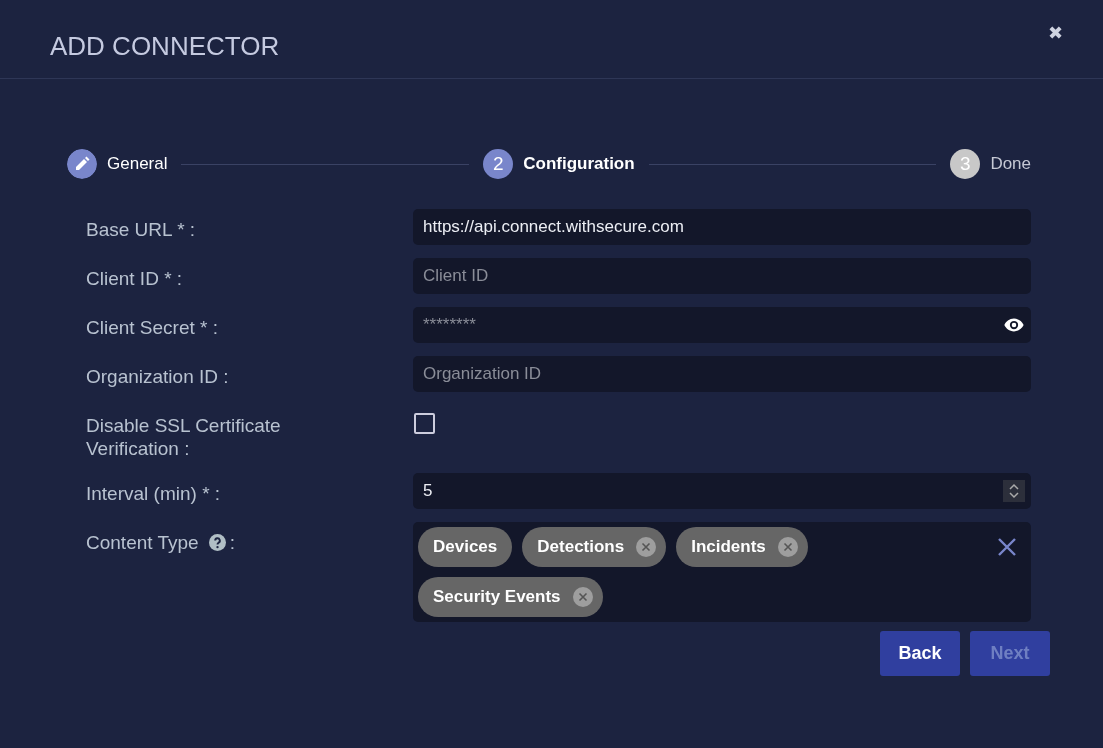  What do you see at coordinates (217, 542) in the screenshot?
I see `help-icon` at bounding box center [217, 542].